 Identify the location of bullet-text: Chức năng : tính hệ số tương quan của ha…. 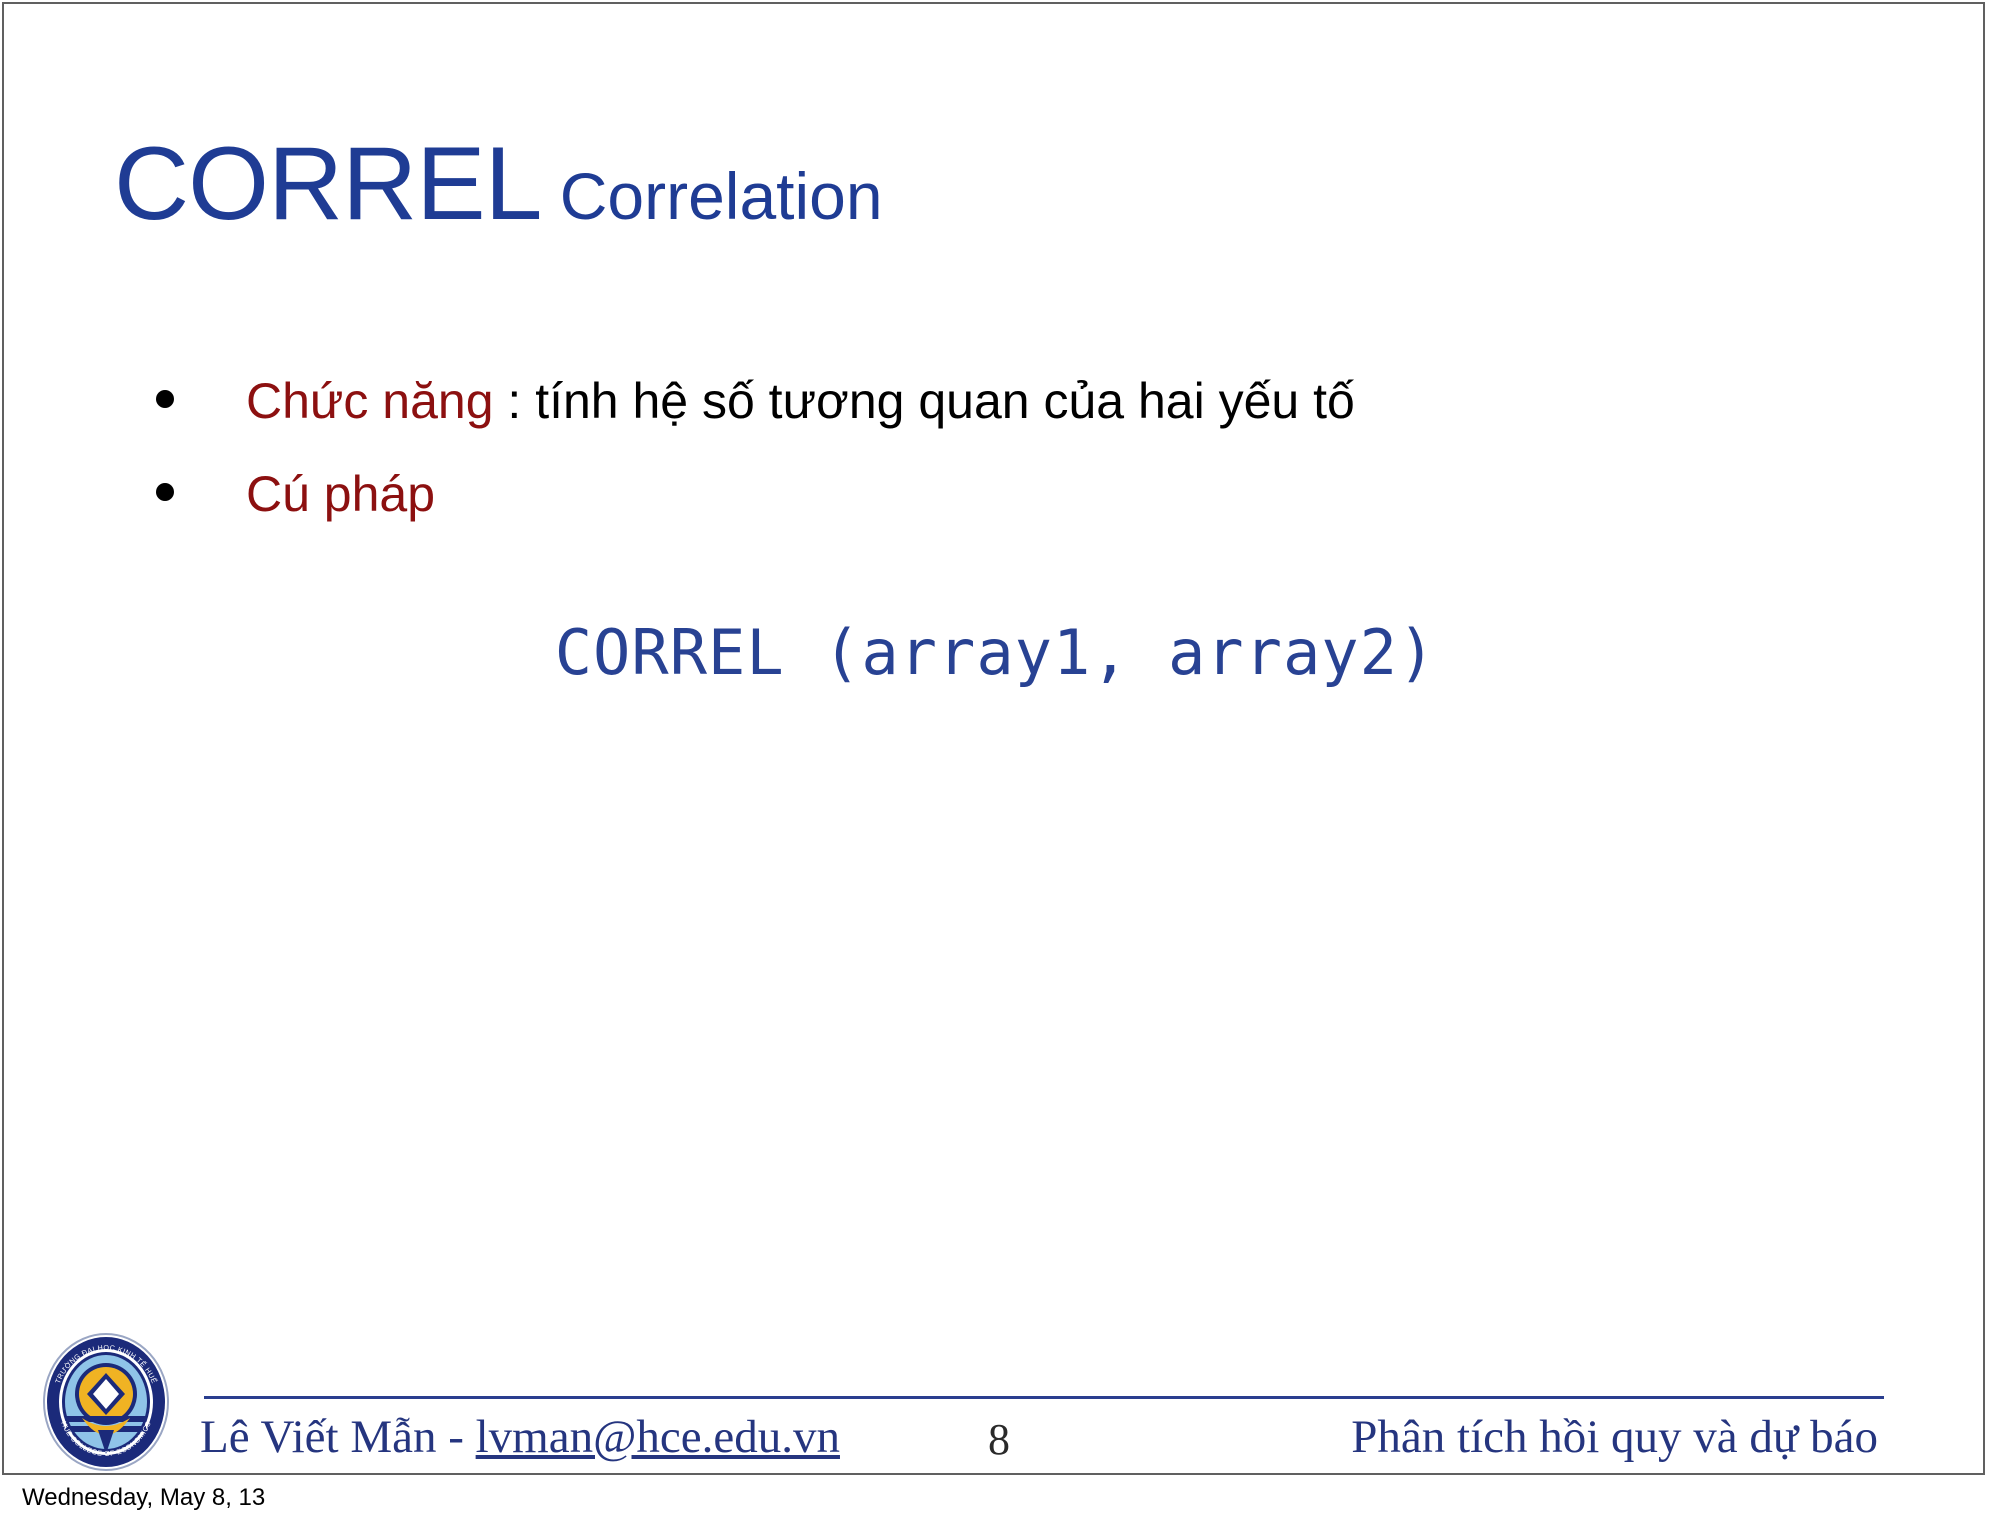
(800, 401).